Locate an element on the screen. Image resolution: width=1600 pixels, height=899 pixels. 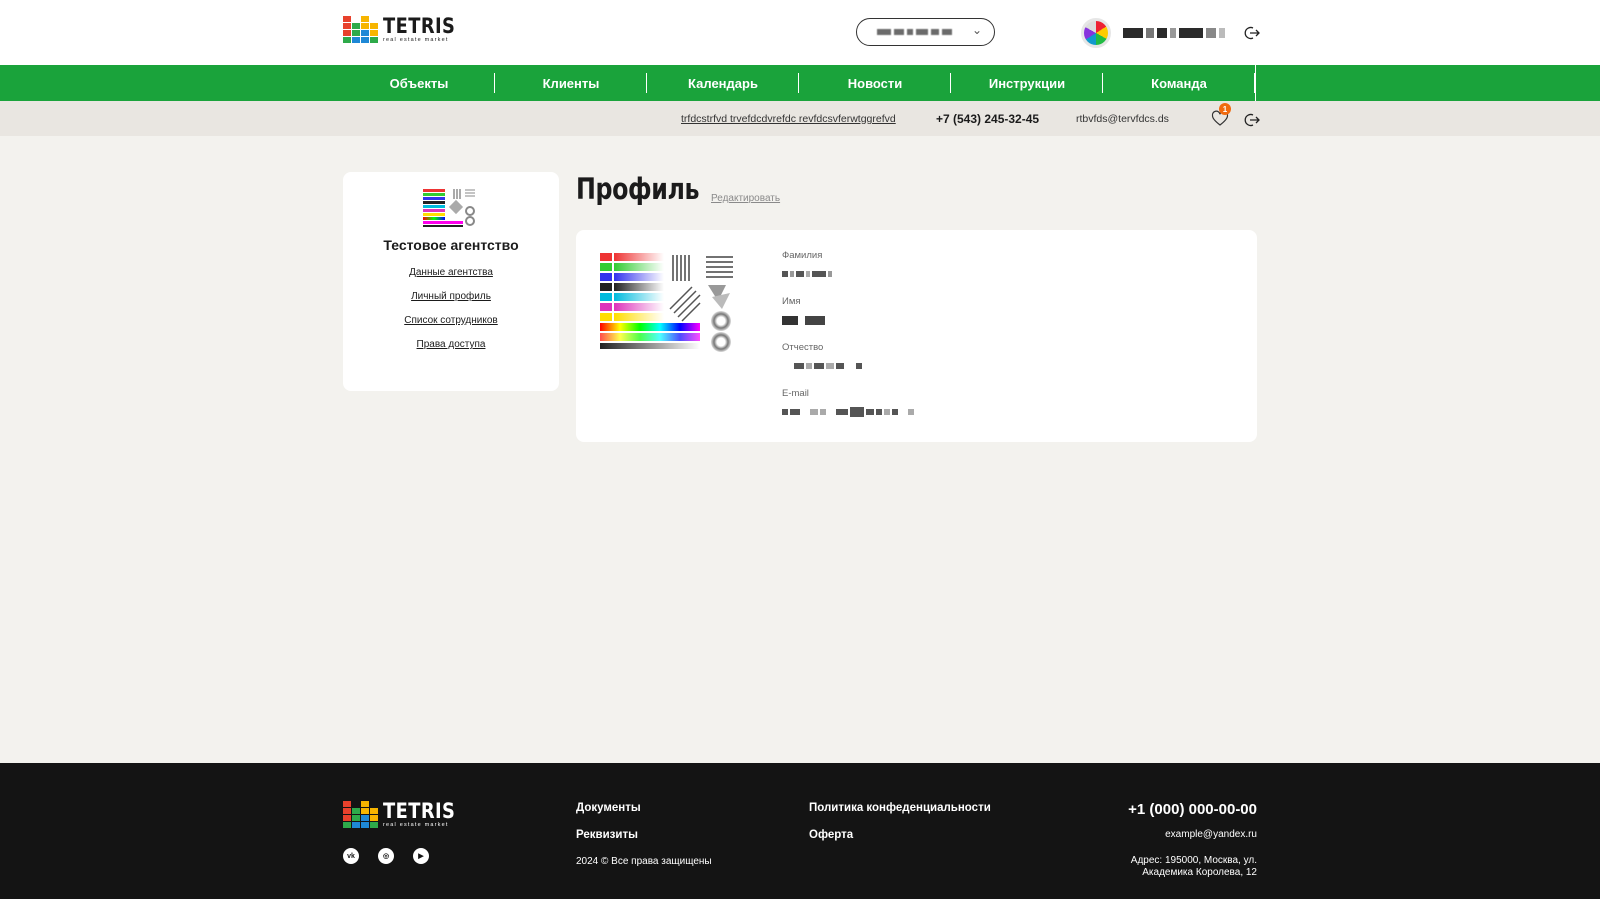
city-select: ⌄ is located at coordinates (925, 32).